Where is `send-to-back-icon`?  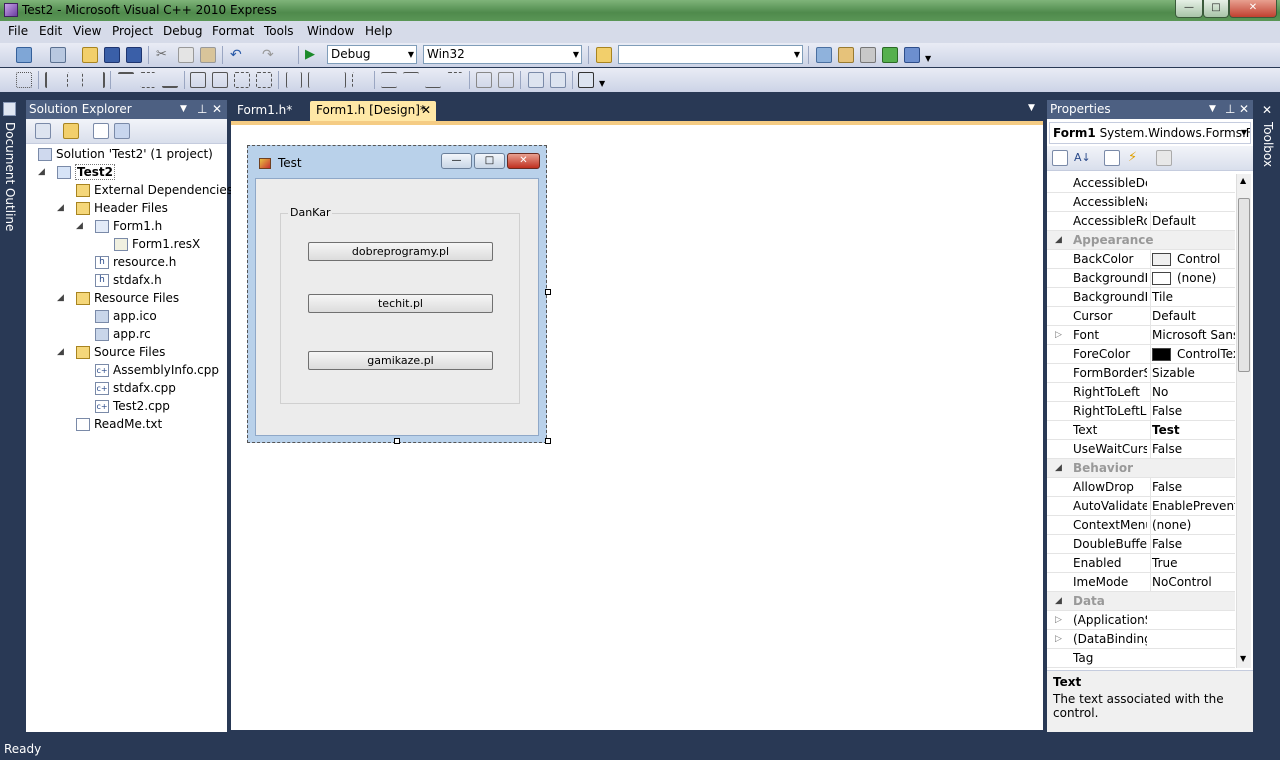 send-to-back-icon is located at coordinates (558, 80).